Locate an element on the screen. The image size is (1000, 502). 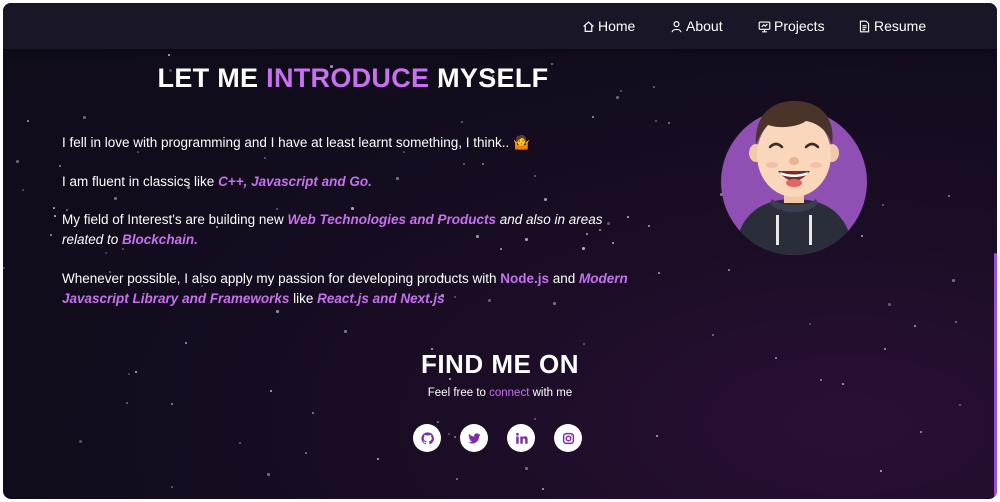
nav-home: Home is located at coordinates (608, 26).